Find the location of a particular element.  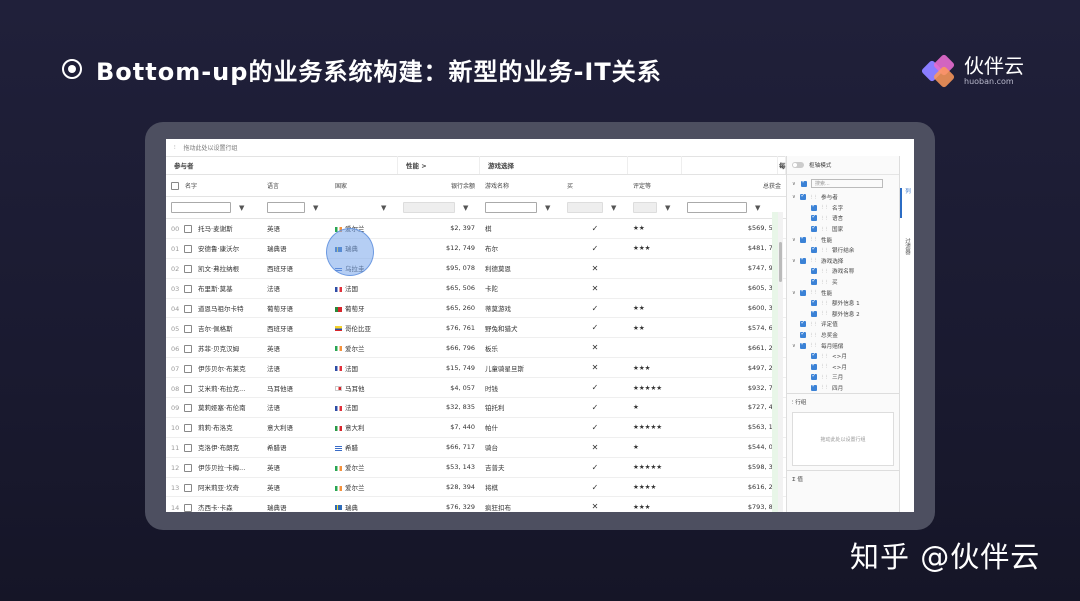

pivot-mode-toggle is located at coordinates (798, 165).